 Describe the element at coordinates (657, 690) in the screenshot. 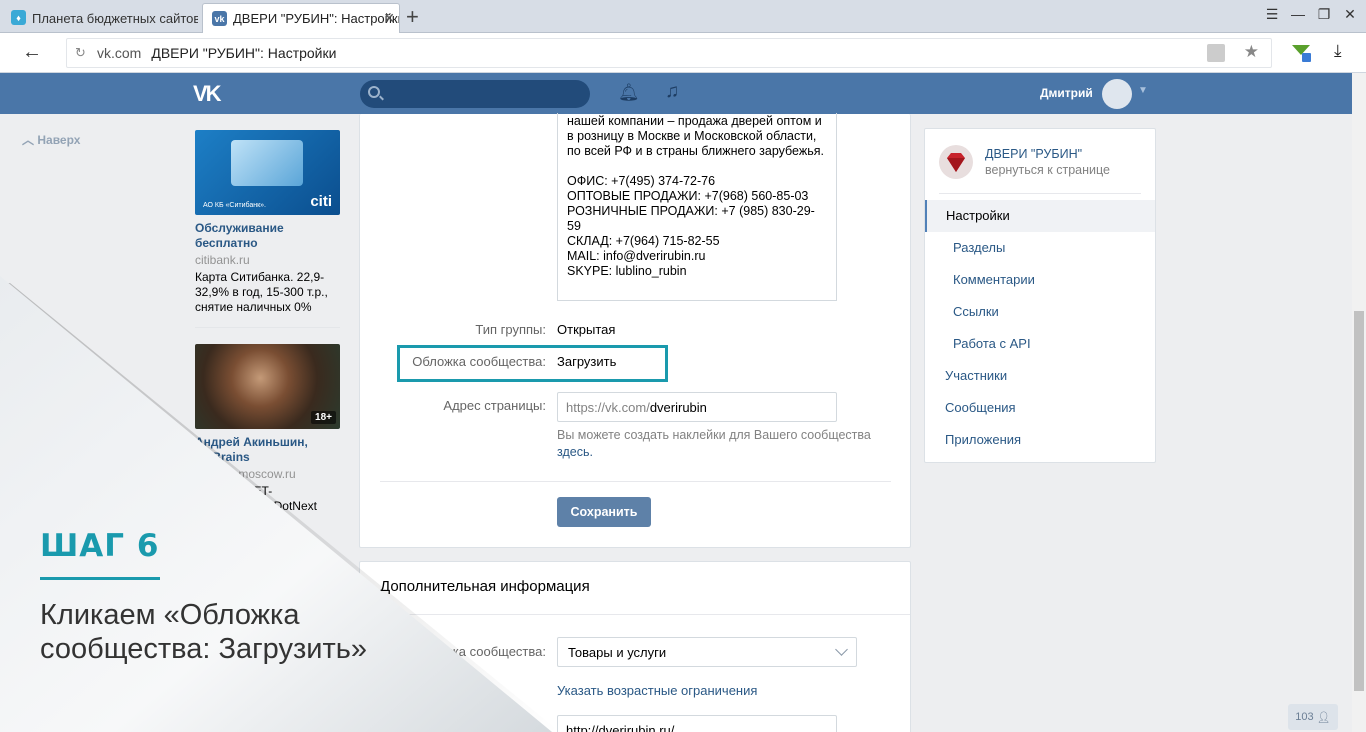

I see `age-restrictions-link: Указать возрастные ограничения` at that location.